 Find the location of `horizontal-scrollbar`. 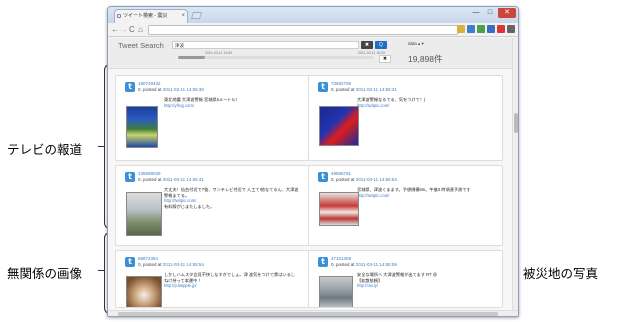

horizontal-scrollbar is located at coordinates (313, 313).